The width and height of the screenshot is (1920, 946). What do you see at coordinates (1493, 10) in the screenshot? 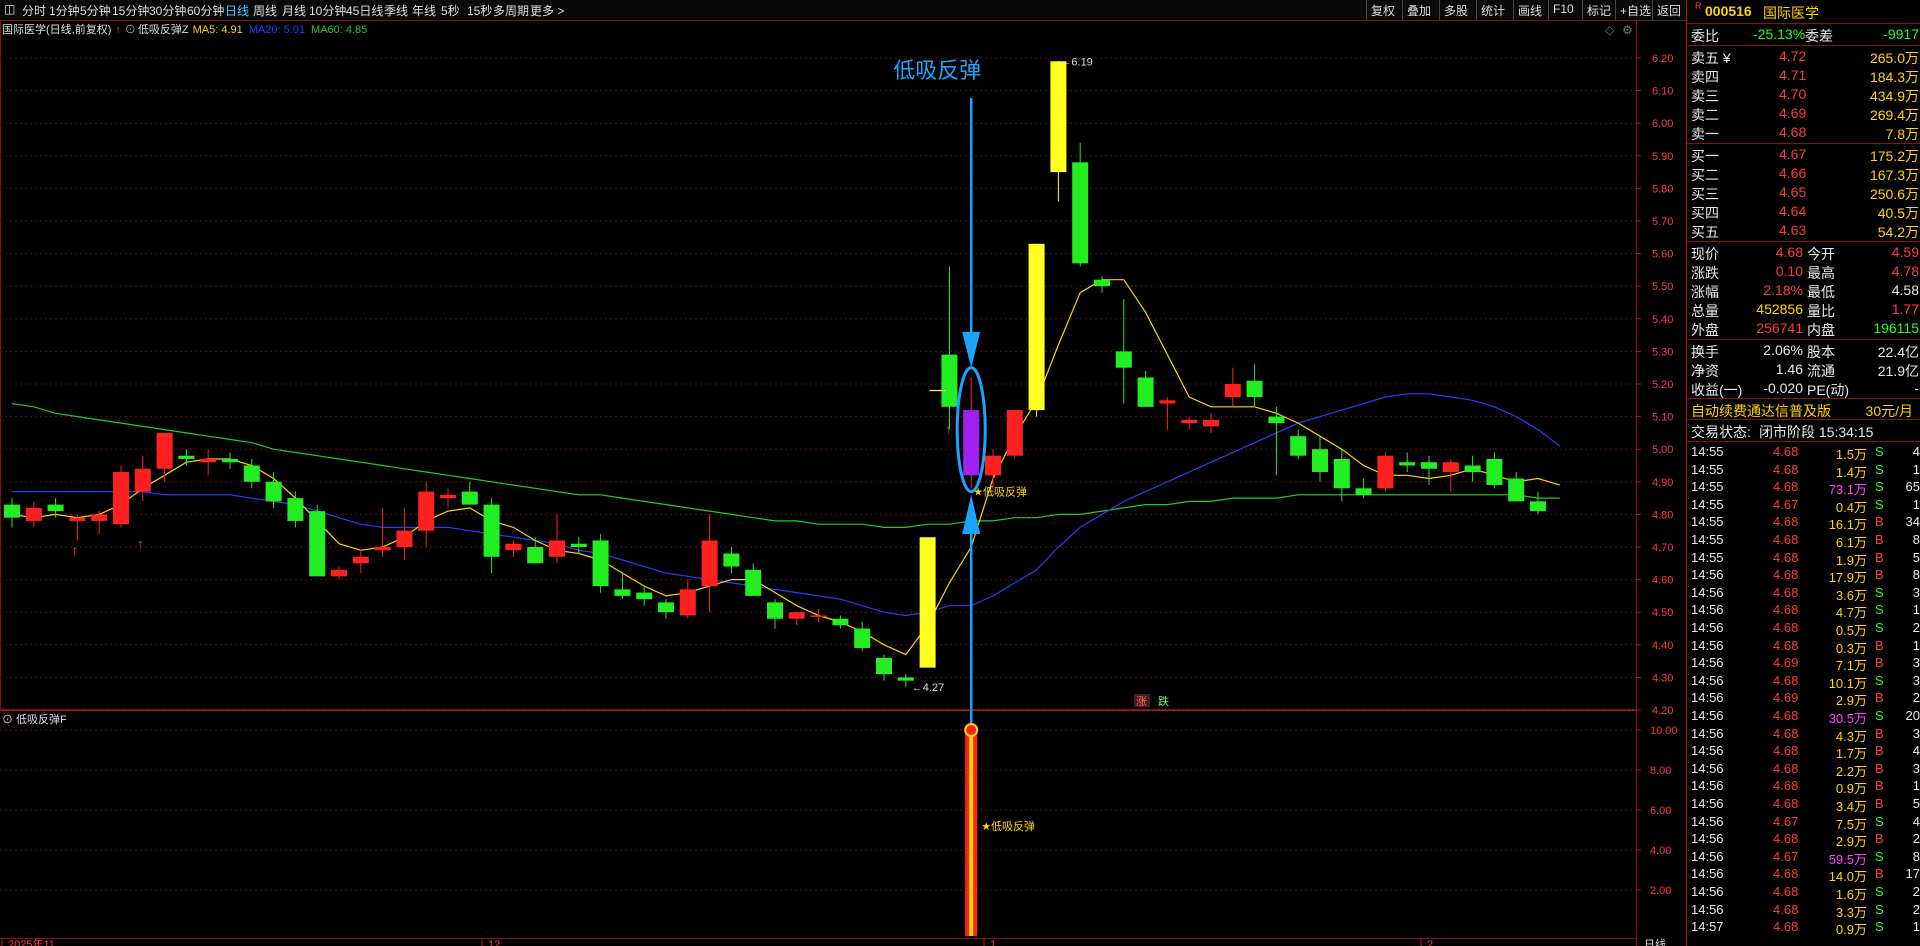
I see `toolbar-button-3: 统计` at bounding box center [1493, 10].